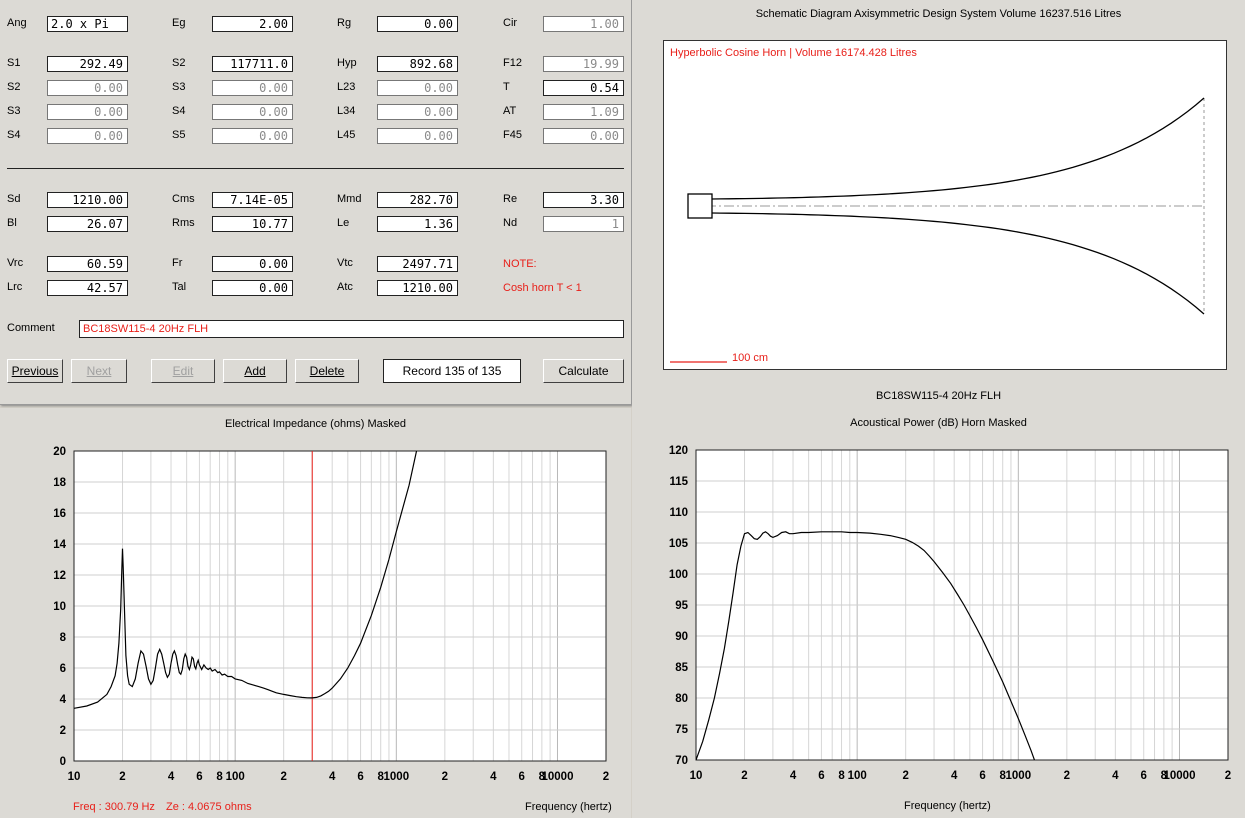  What do you see at coordinates (1019, 776) in the screenshot?
I see `x-tick-label: 1000` at bounding box center [1019, 776].